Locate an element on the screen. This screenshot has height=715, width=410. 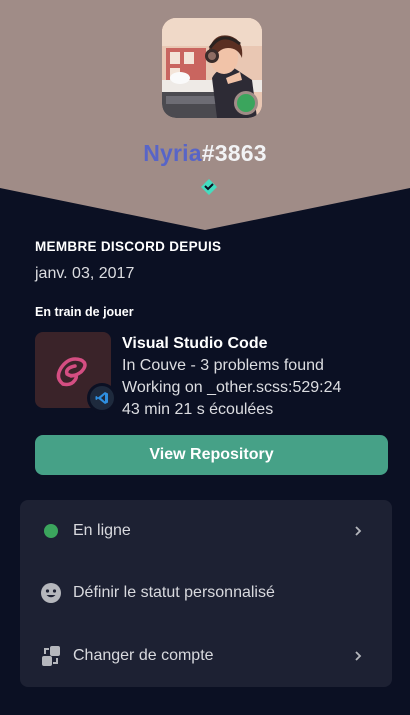
member-since-date: janv. 03, 2017 is located at coordinates (85, 273).